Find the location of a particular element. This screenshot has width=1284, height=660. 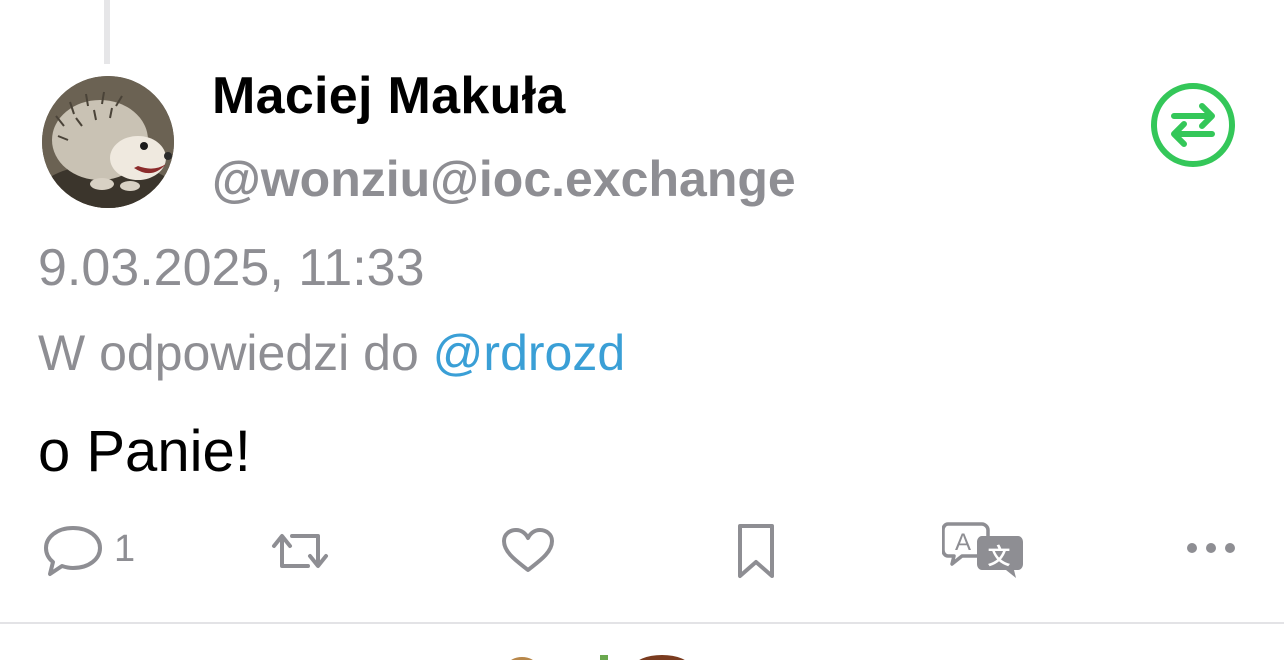

post-divider is located at coordinates (642, 623).